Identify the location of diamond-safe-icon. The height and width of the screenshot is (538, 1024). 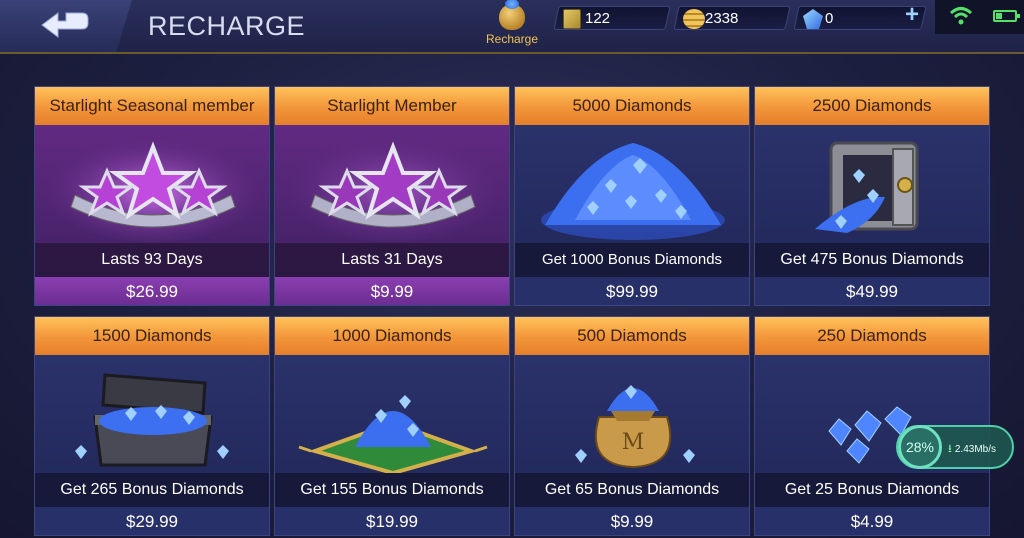
(872, 184).